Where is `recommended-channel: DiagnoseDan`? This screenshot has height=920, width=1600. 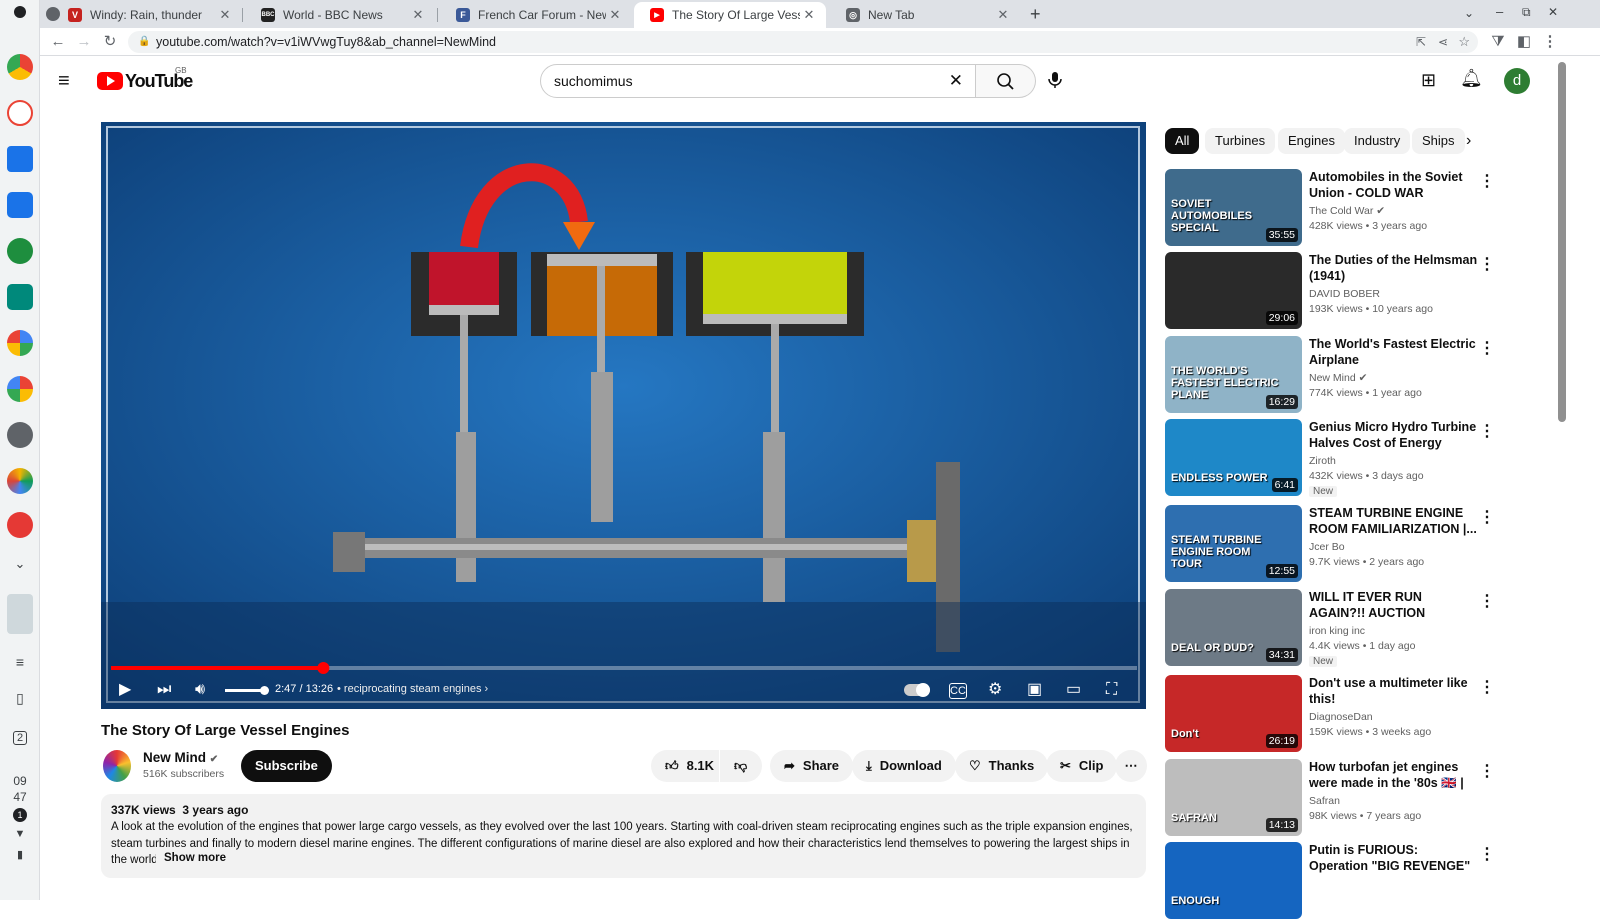
recommended-channel: DiagnoseDan is located at coordinates (1341, 717).